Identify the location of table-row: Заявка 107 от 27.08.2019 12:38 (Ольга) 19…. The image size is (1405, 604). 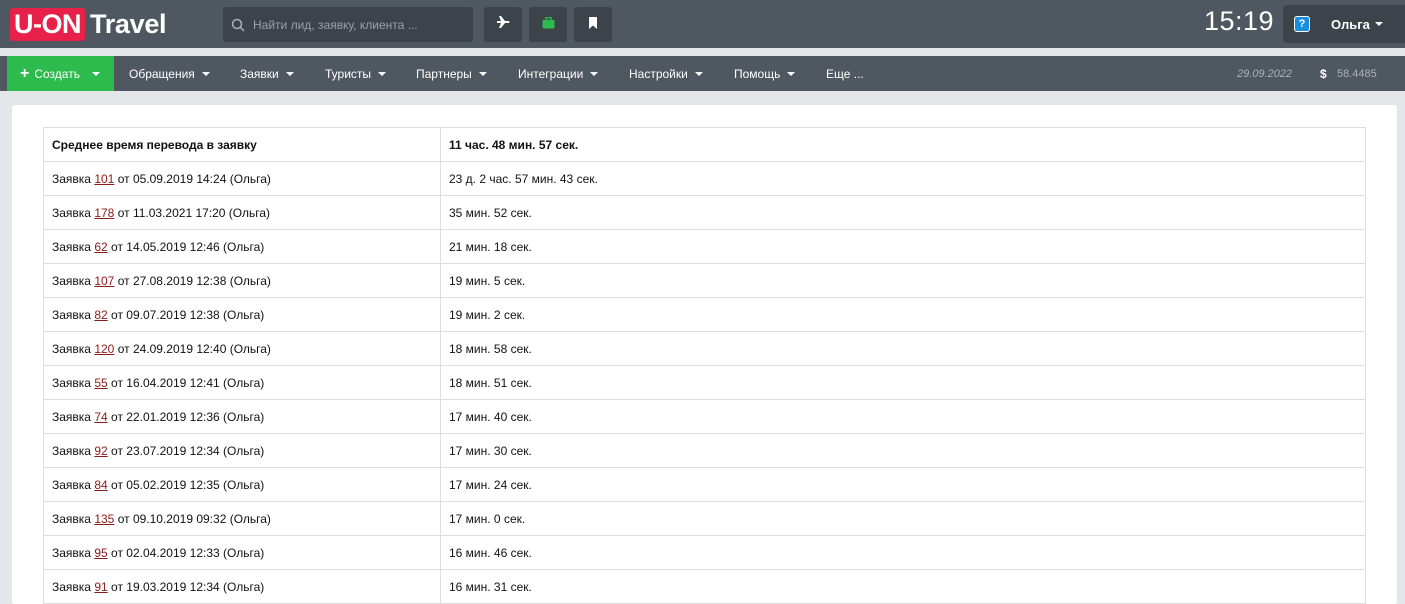
(704, 280).